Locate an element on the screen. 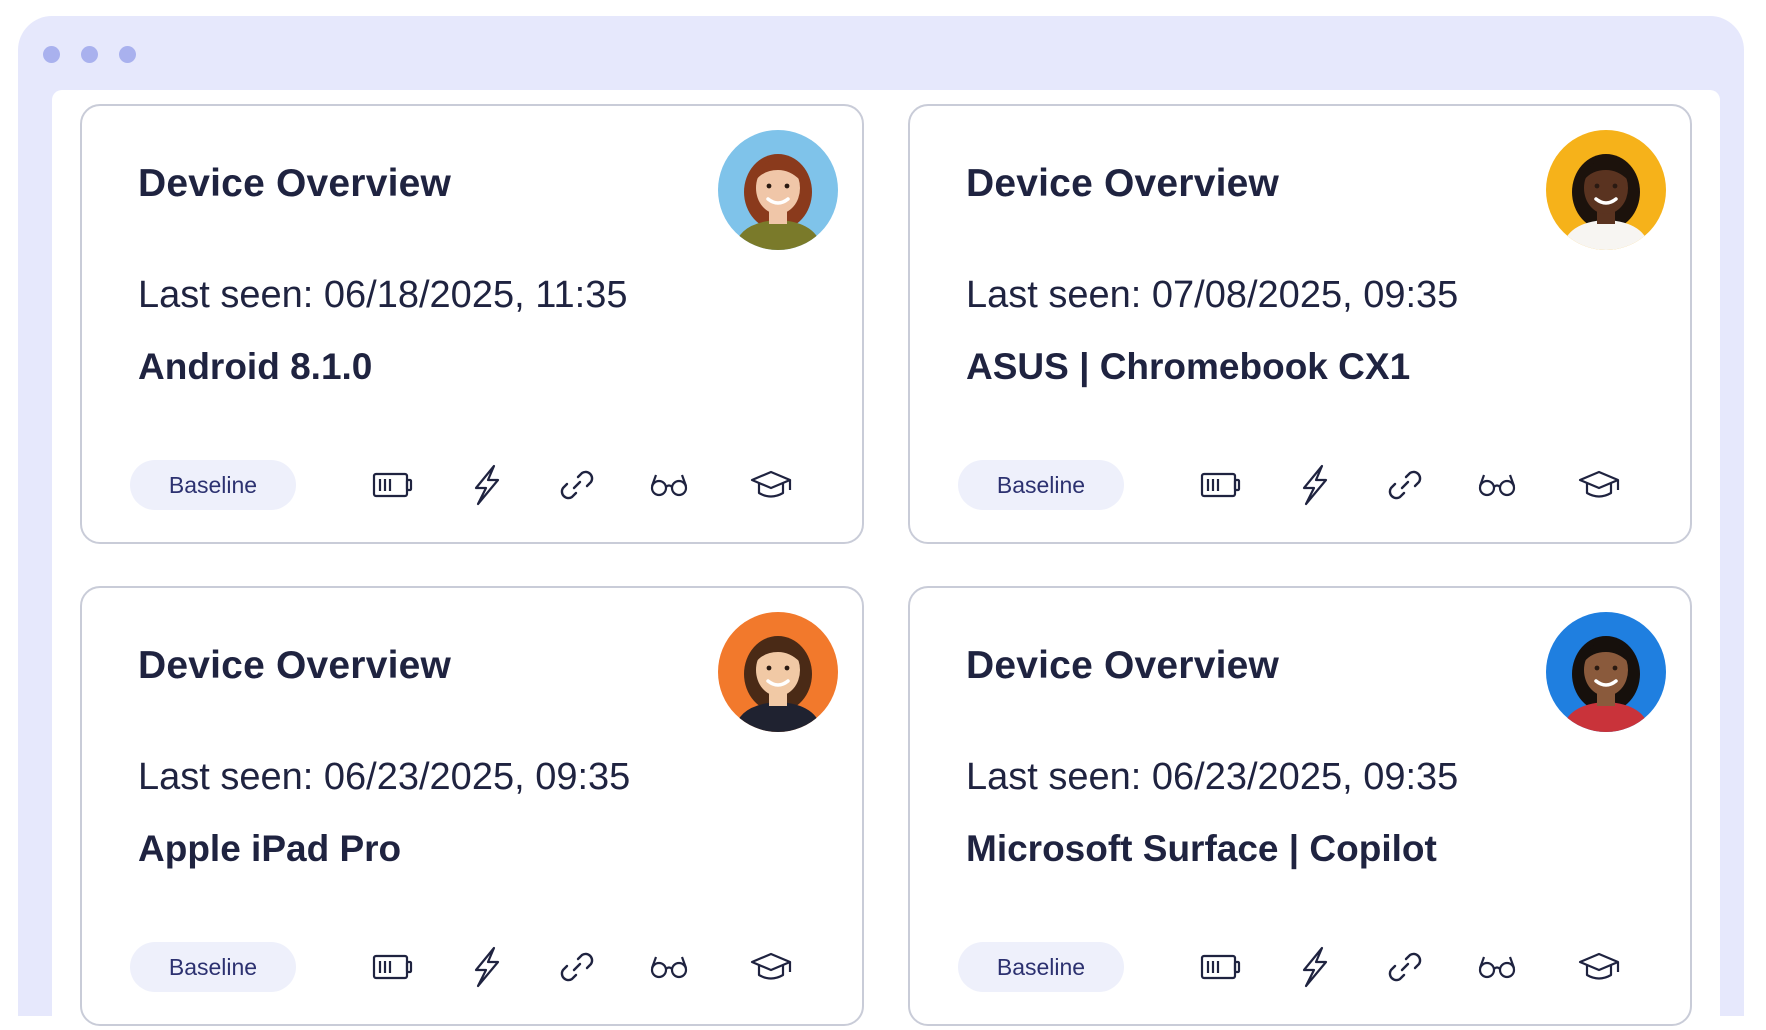 This screenshot has height=1030, width=1766. last-seen-text: Last seen: 06/18/2025, 11:35 is located at coordinates (383, 295).